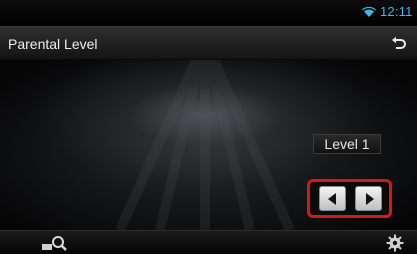  I want to click on level-value: Level 1, so click(347, 144).